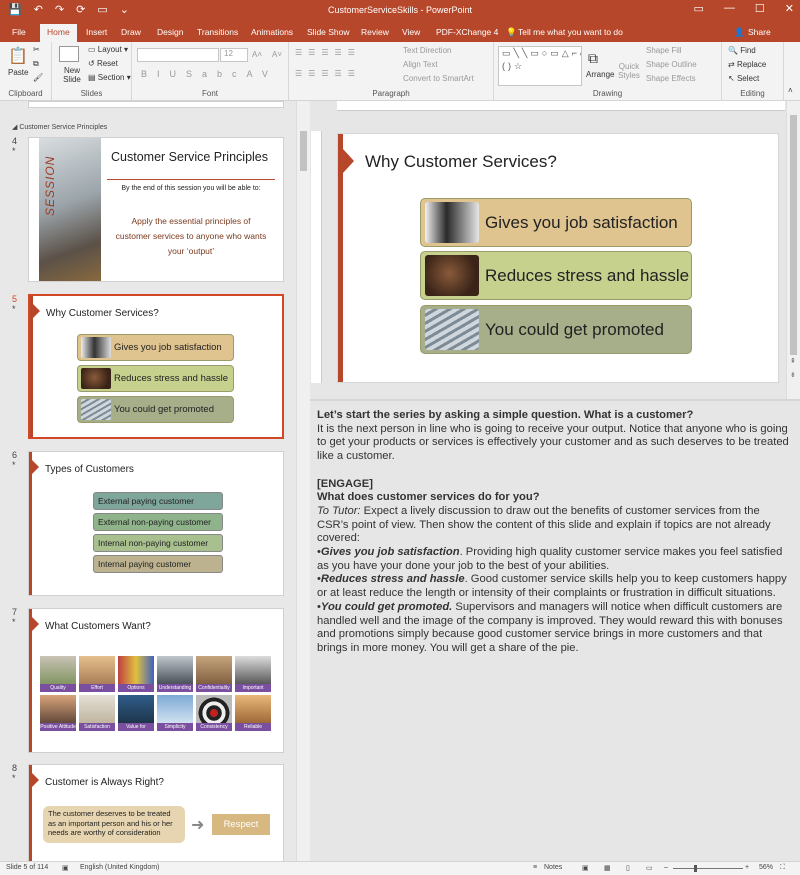 Image resolution: width=800 pixels, height=875 pixels. Describe the element at coordinates (65, 868) in the screenshot. I see `spellcheck-icon: ▣` at that location.